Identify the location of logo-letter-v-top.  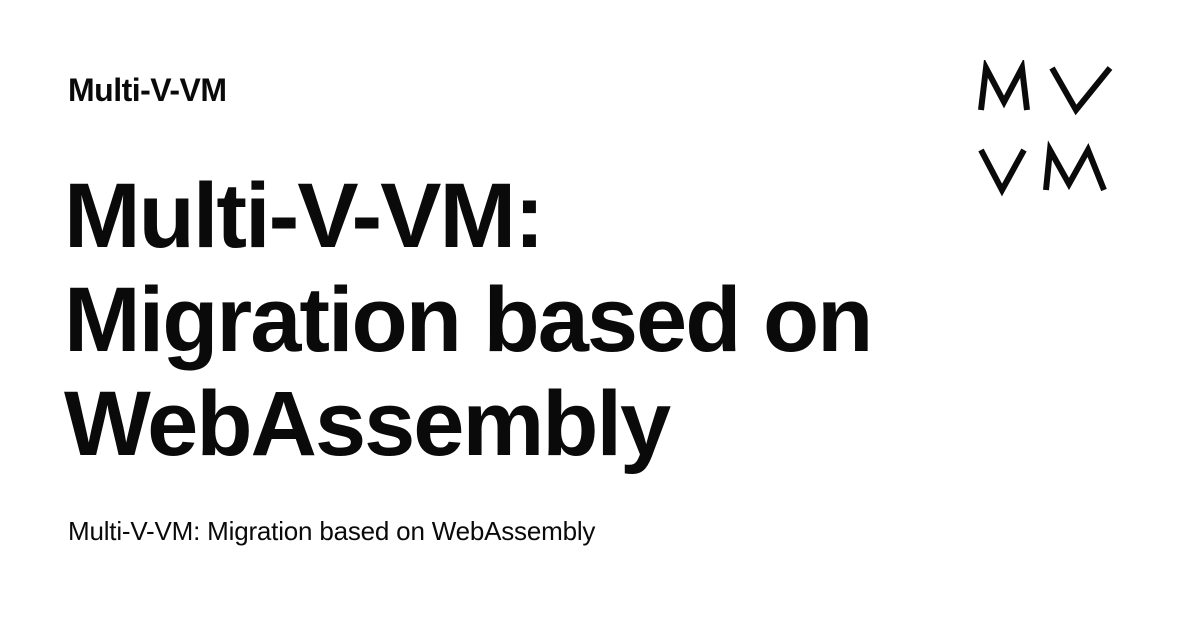
(1081, 91).